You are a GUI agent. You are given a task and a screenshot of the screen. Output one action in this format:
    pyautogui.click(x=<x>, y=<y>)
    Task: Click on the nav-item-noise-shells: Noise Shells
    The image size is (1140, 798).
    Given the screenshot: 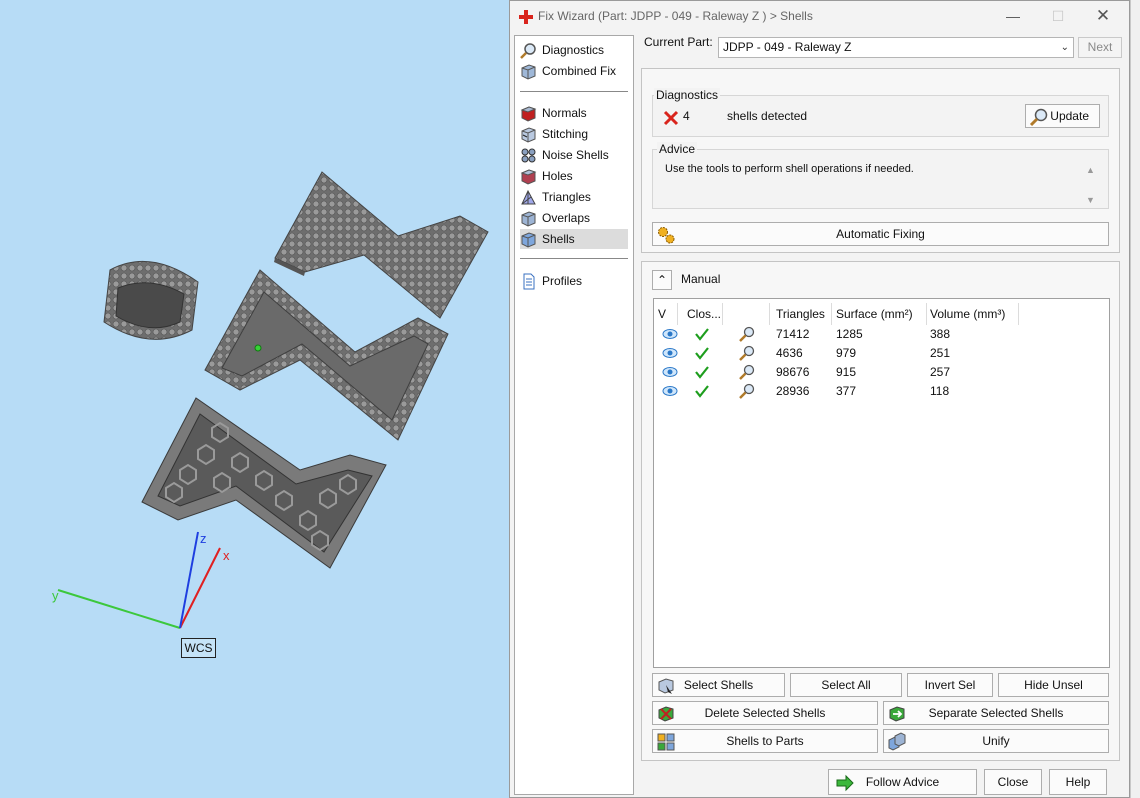 What is the action you would take?
    pyautogui.click(x=574, y=155)
    